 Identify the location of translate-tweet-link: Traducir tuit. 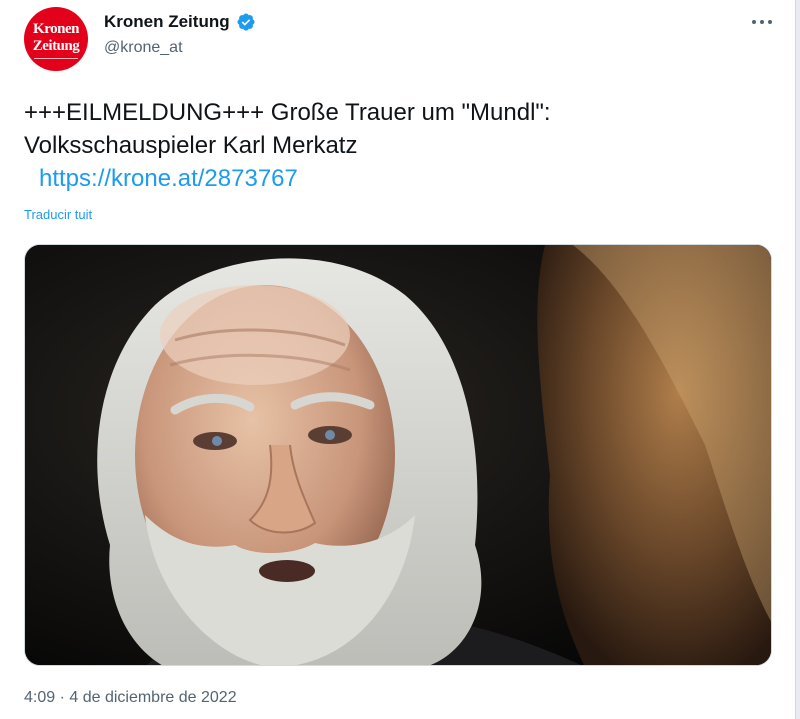
(58, 214).